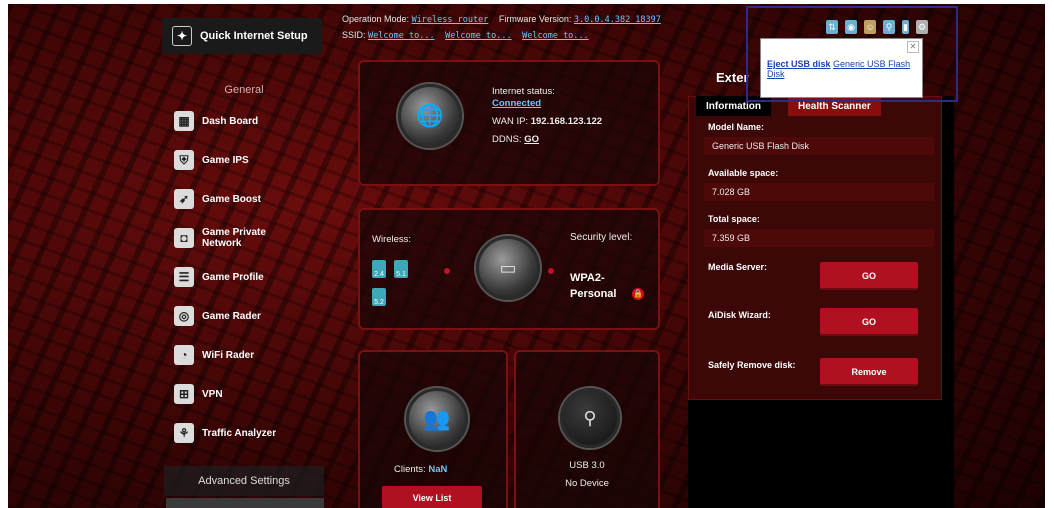  I want to click on ssid-label: SSID:, so click(354, 35).